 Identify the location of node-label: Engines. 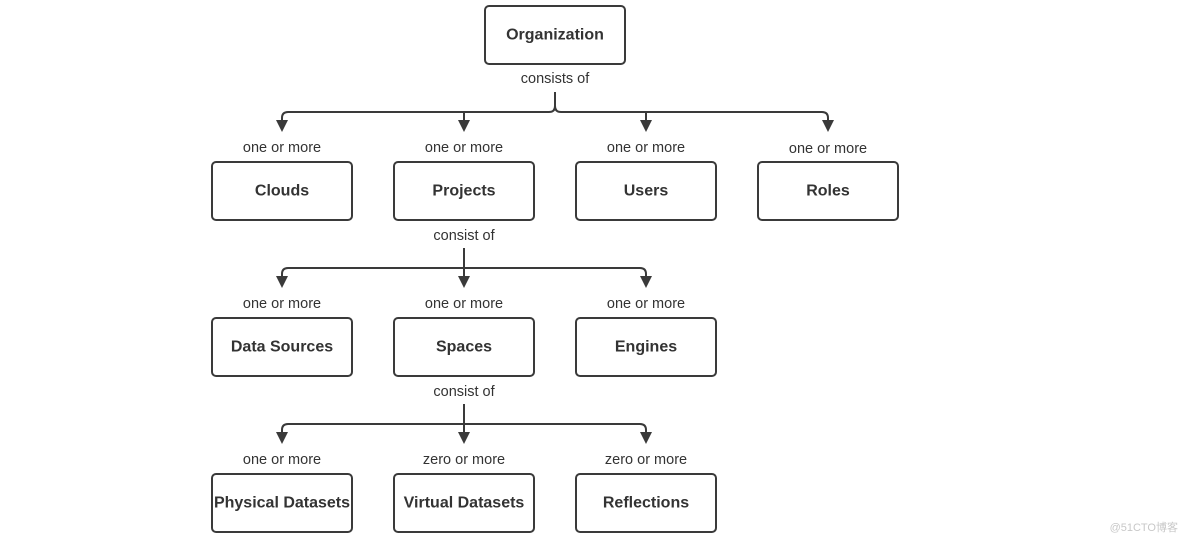
(646, 347).